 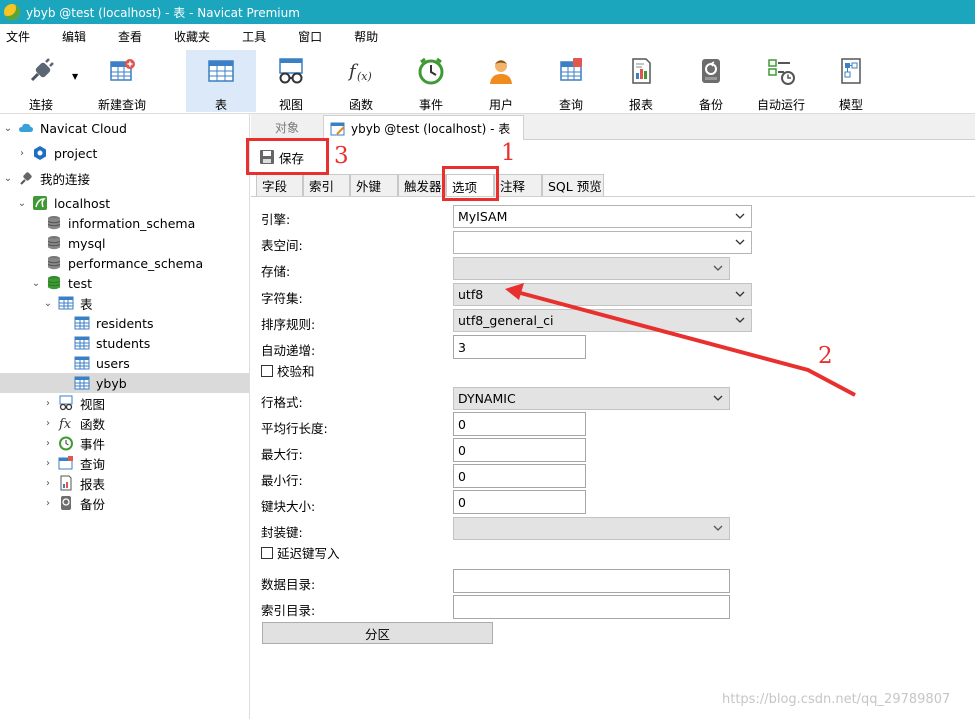 I want to click on data-directory-label: 数据目录:, so click(x=288, y=584).